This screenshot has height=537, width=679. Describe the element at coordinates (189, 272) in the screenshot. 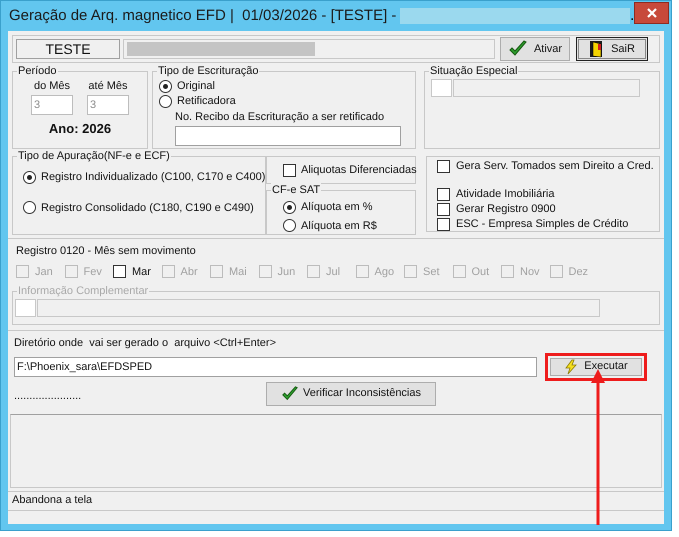

I see `month-label: Abr` at that location.